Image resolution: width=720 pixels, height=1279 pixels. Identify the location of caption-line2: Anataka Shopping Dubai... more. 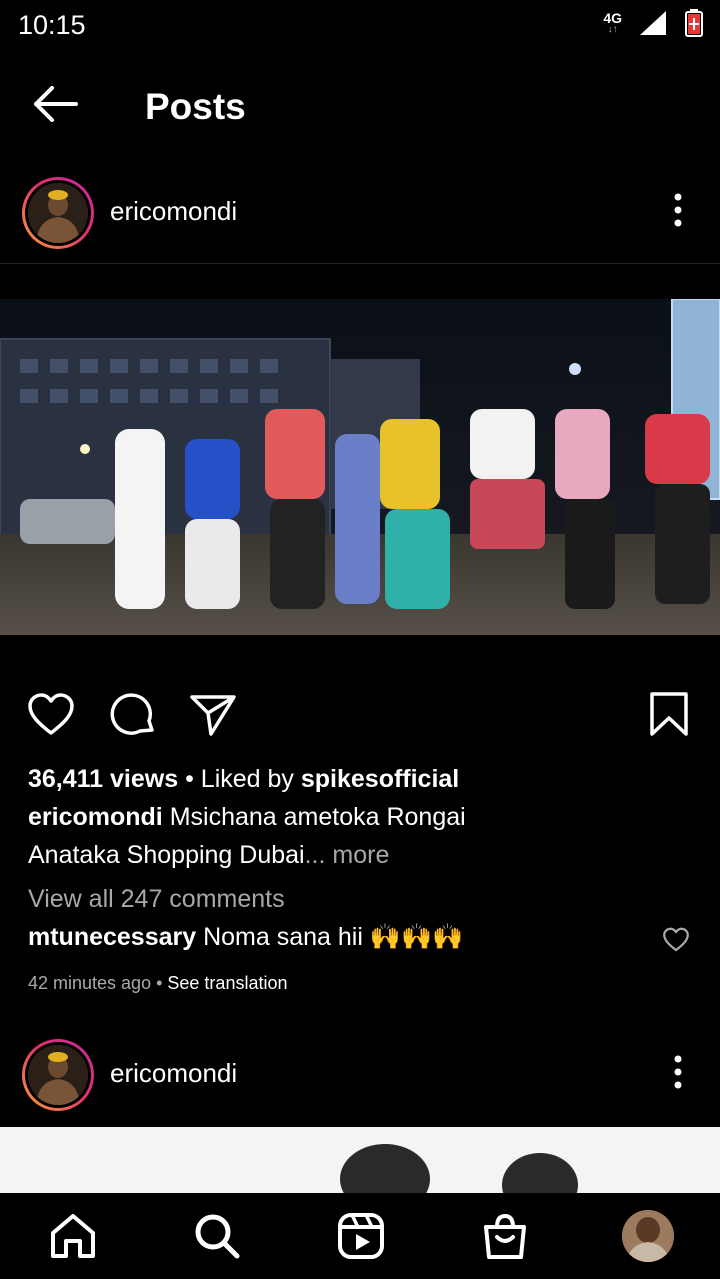
(363, 855).